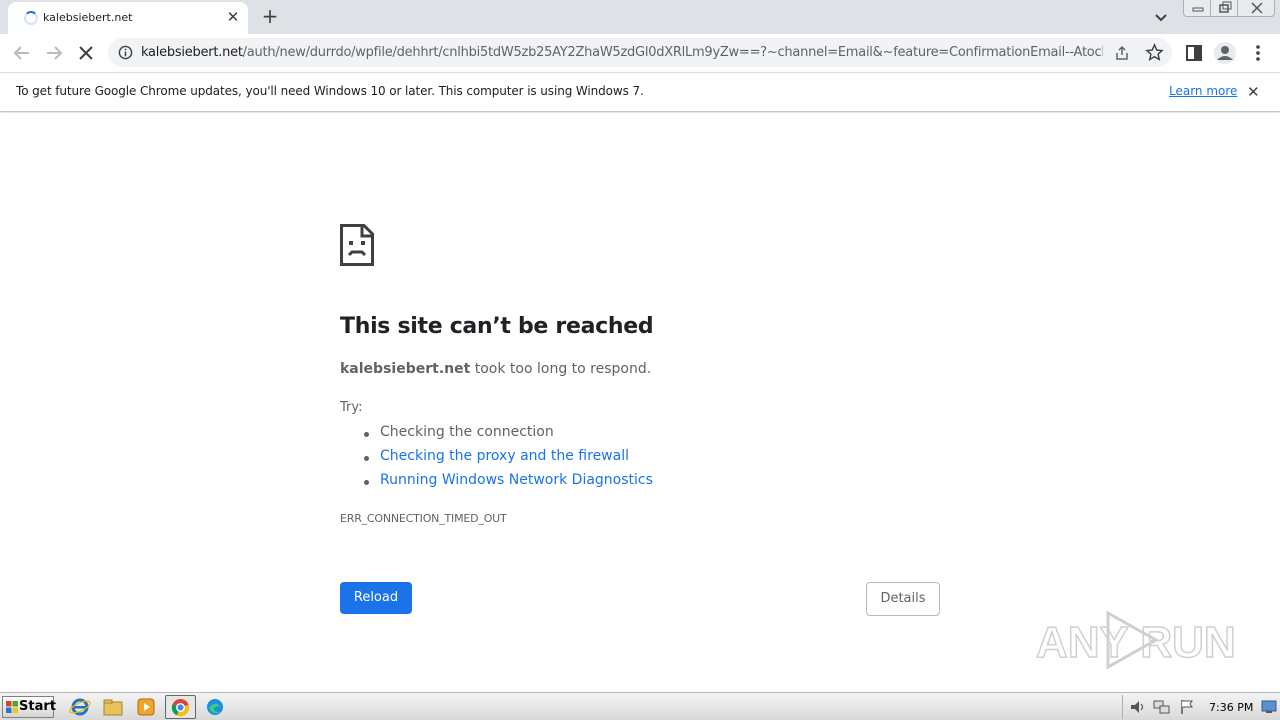 Image resolution: width=1280 pixels, height=720 pixels. What do you see at coordinates (54, 53) in the screenshot?
I see `forward-arrow-icon` at bounding box center [54, 53].